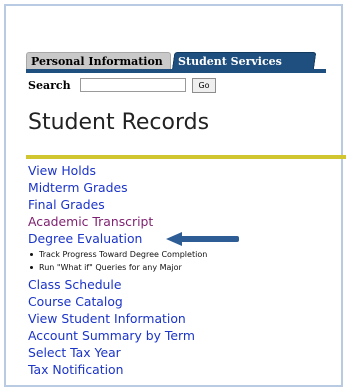 This screenshot has width=352, height=391. I want to click on tab-personal-information: Personal Information, so click(98, 60).